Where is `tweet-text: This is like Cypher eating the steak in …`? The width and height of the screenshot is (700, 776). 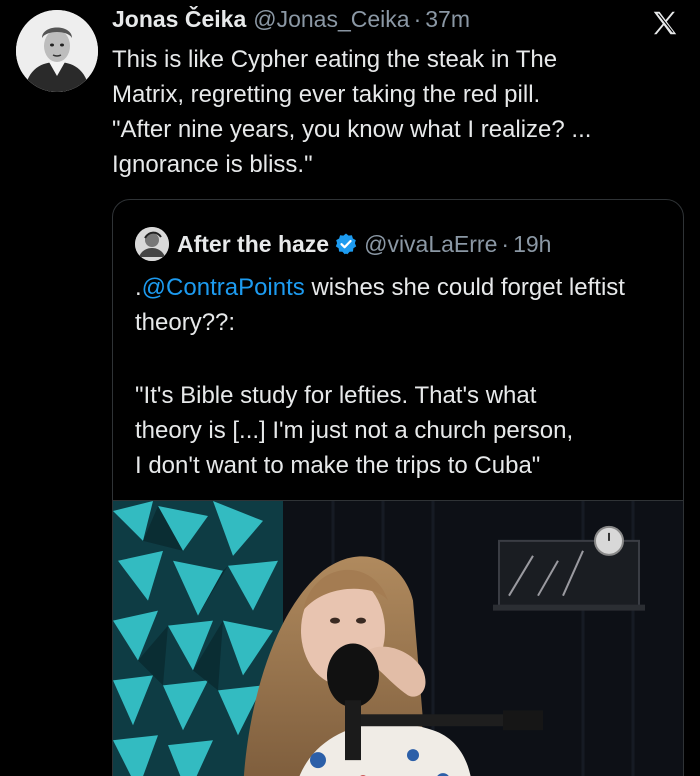 tweet-text: This is like Cypher eating the steak in … is located at coordinates (352, 112).